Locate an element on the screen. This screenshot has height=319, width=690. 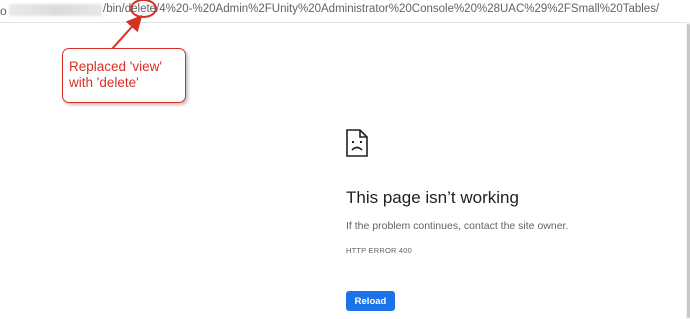
url-prefix: /bin/ is located at coordinates (114, 9).